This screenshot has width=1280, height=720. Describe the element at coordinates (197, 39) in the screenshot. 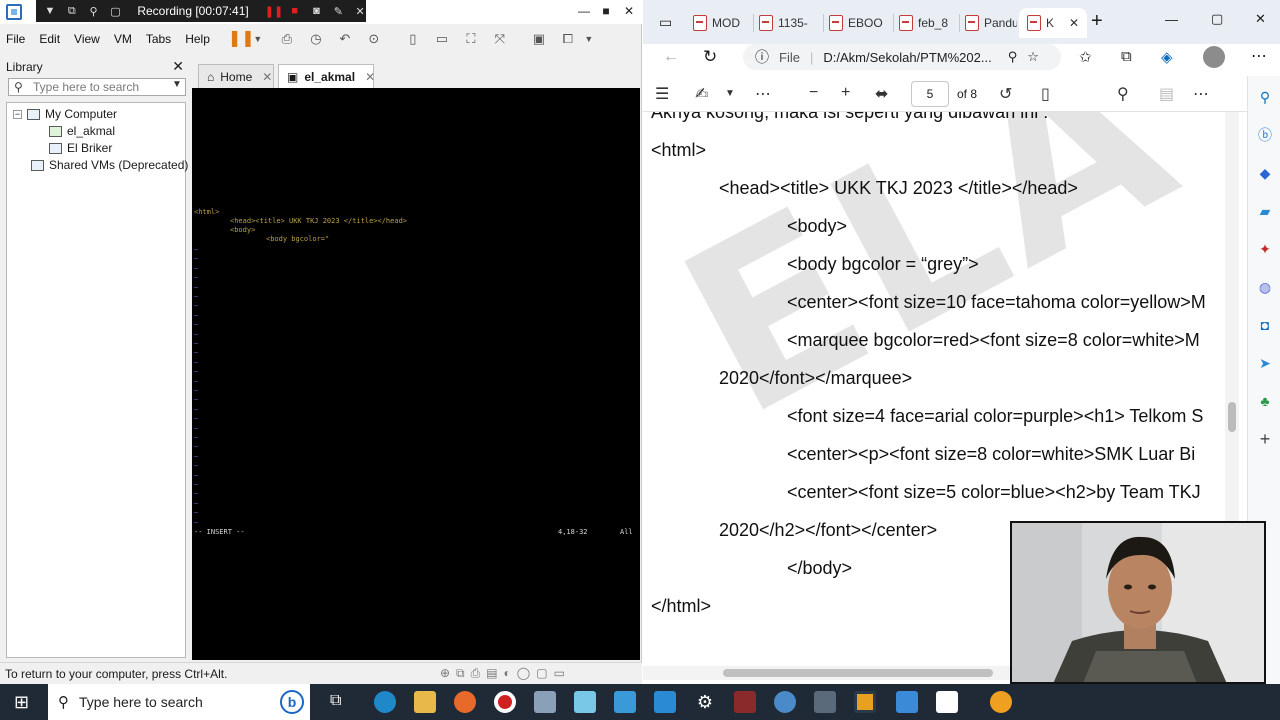

I see `menu-help: Help` at that location.